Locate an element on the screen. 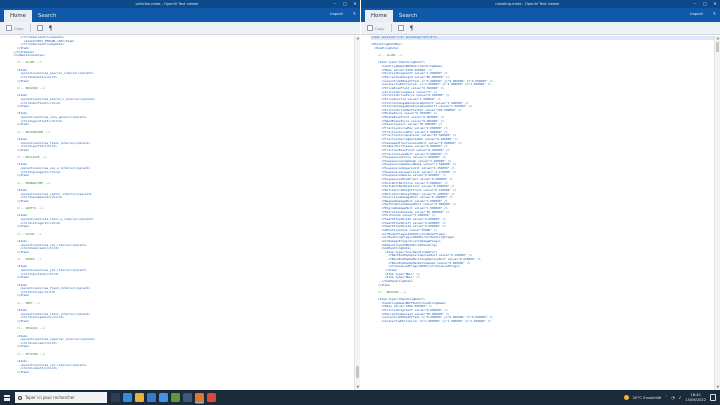  right-vertical-scrollbar: ▲ ▼ is located at coordinates (717, 213).